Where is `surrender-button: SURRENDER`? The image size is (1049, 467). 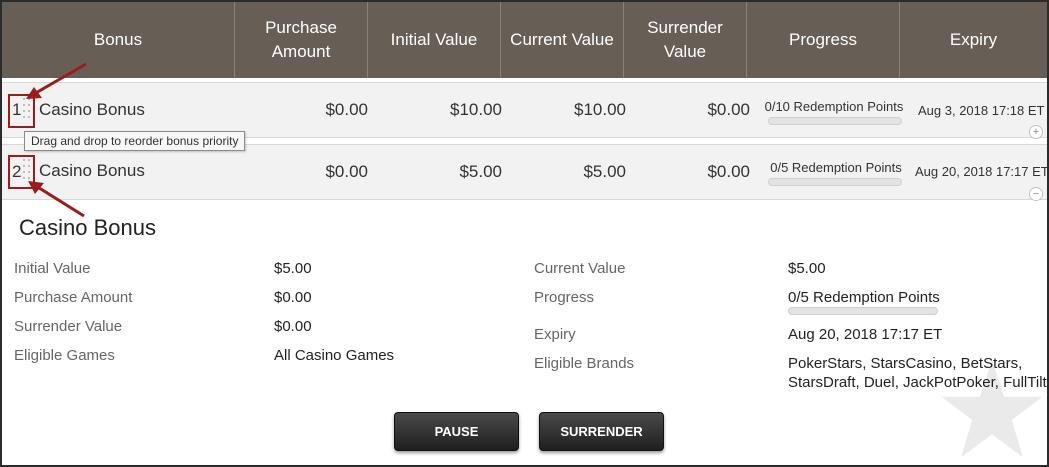
surrender-button: SURRENDER is located at coordinates (601, 431).